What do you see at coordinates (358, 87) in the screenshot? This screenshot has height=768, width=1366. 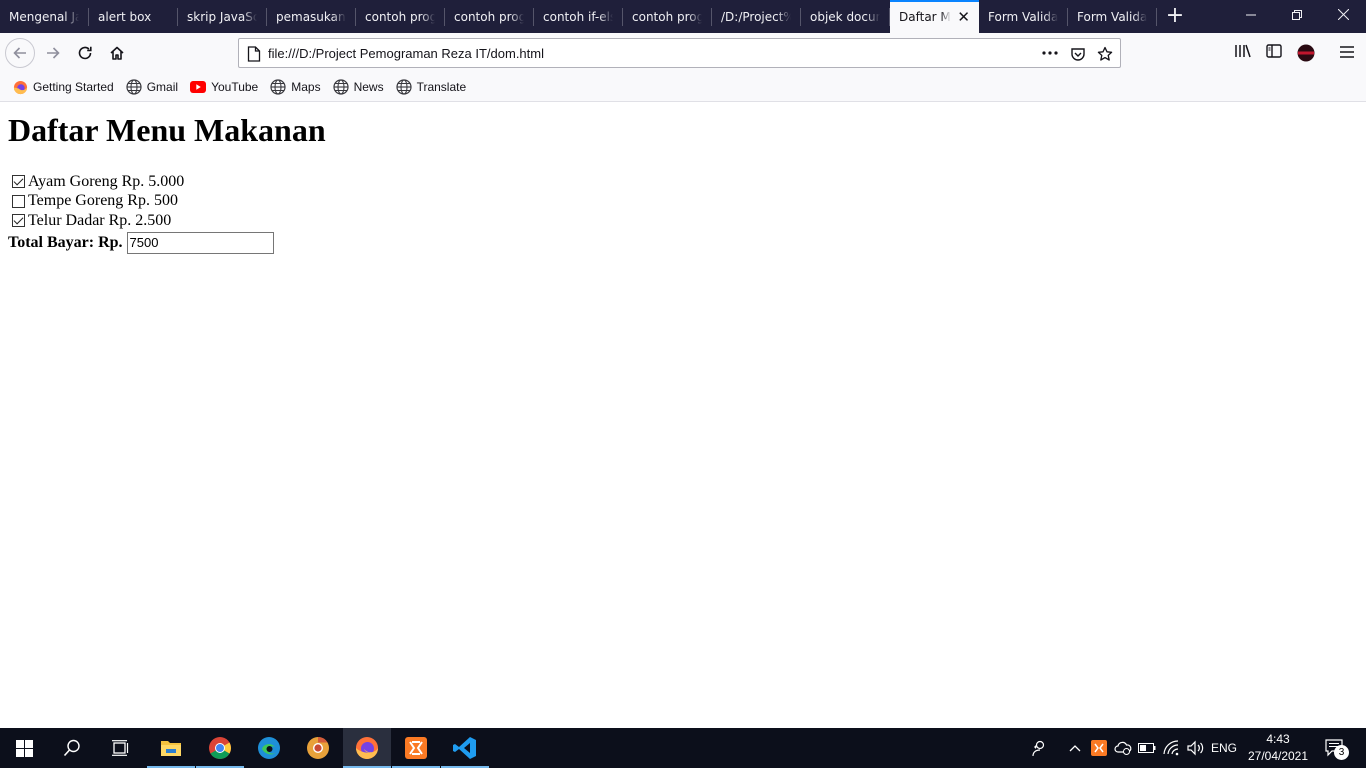 I see `bookmark-news: News` at bounding box center [358, 87].